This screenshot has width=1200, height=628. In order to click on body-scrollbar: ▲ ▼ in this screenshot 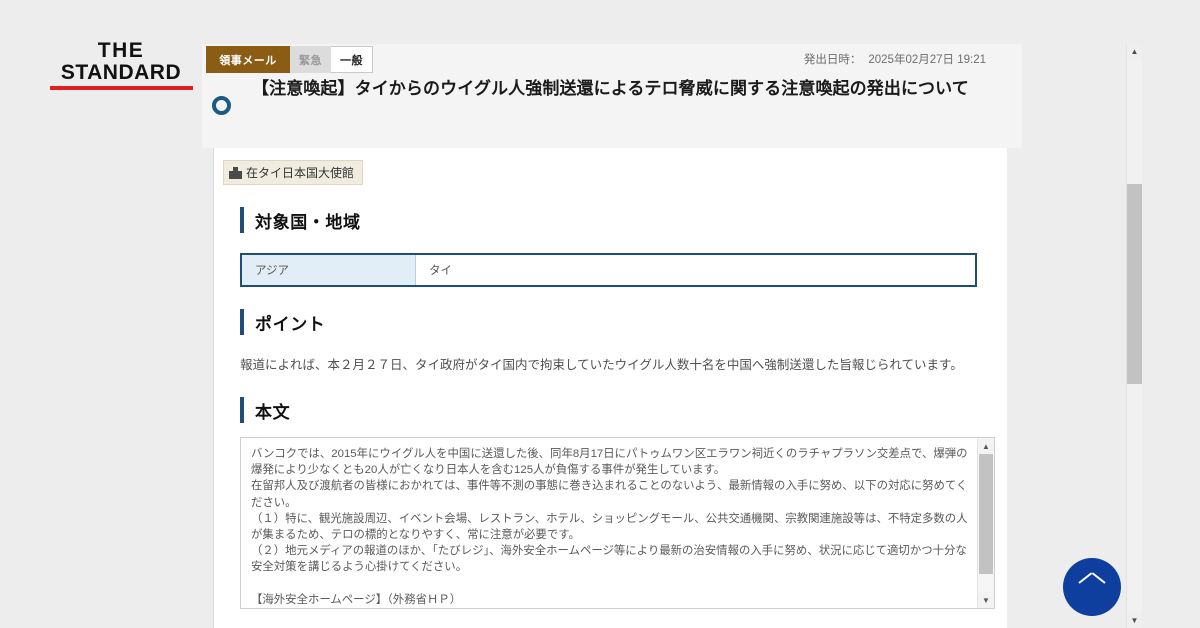, I will do `click(985, 523)`.